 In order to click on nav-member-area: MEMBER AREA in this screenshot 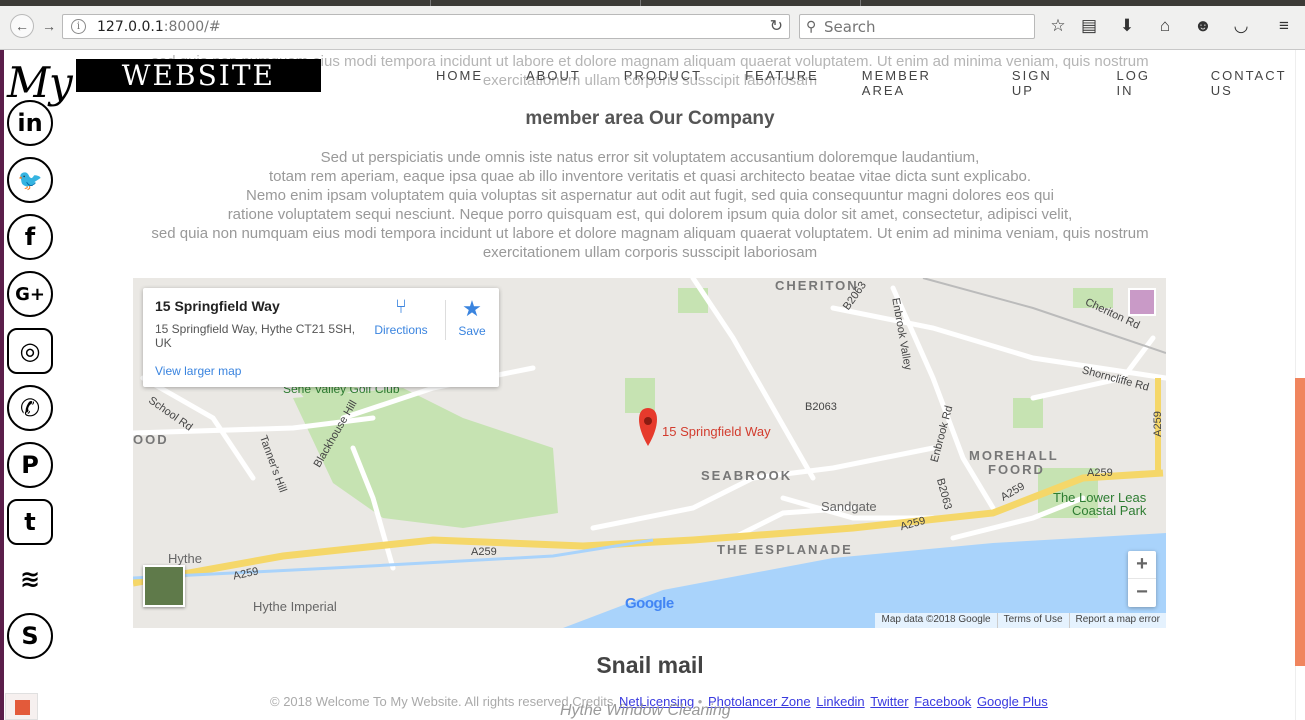, I will do `click(915, 83)`.